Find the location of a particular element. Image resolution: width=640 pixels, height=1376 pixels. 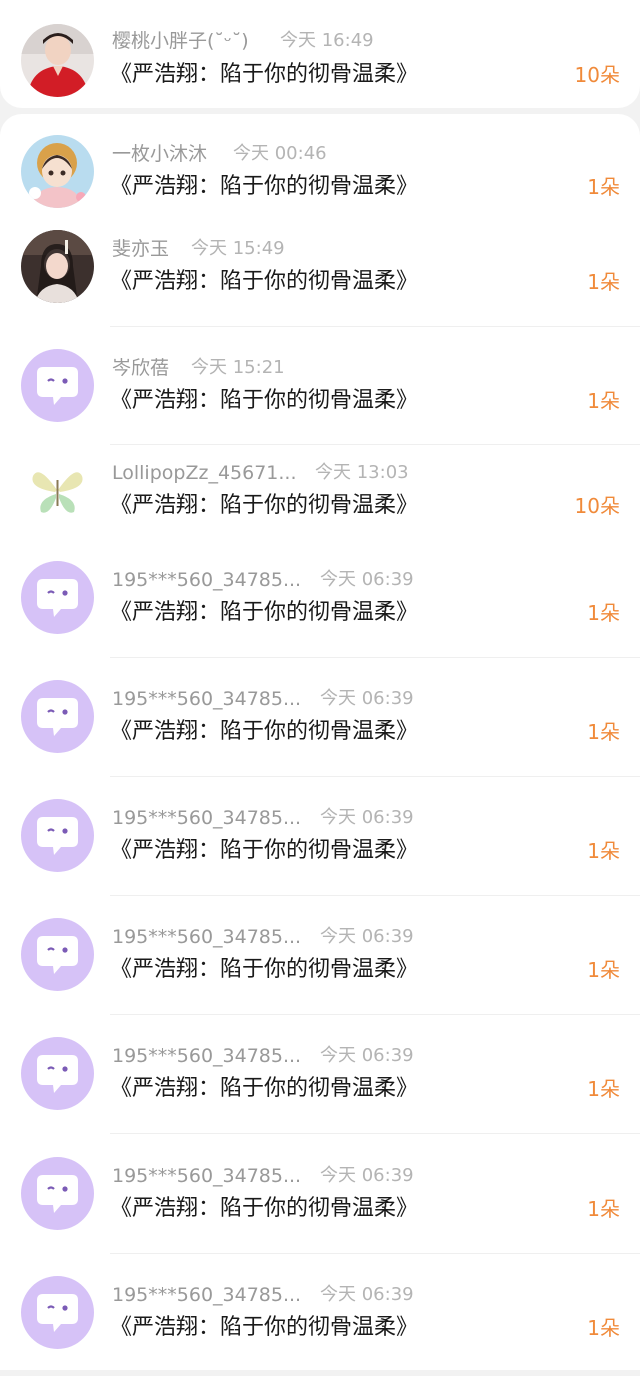

list-item: 斐亦玉 今天 15:49 《严浩翔：陷于你的彻骨温柔》 1朵 is located at coordinates (320, 280).